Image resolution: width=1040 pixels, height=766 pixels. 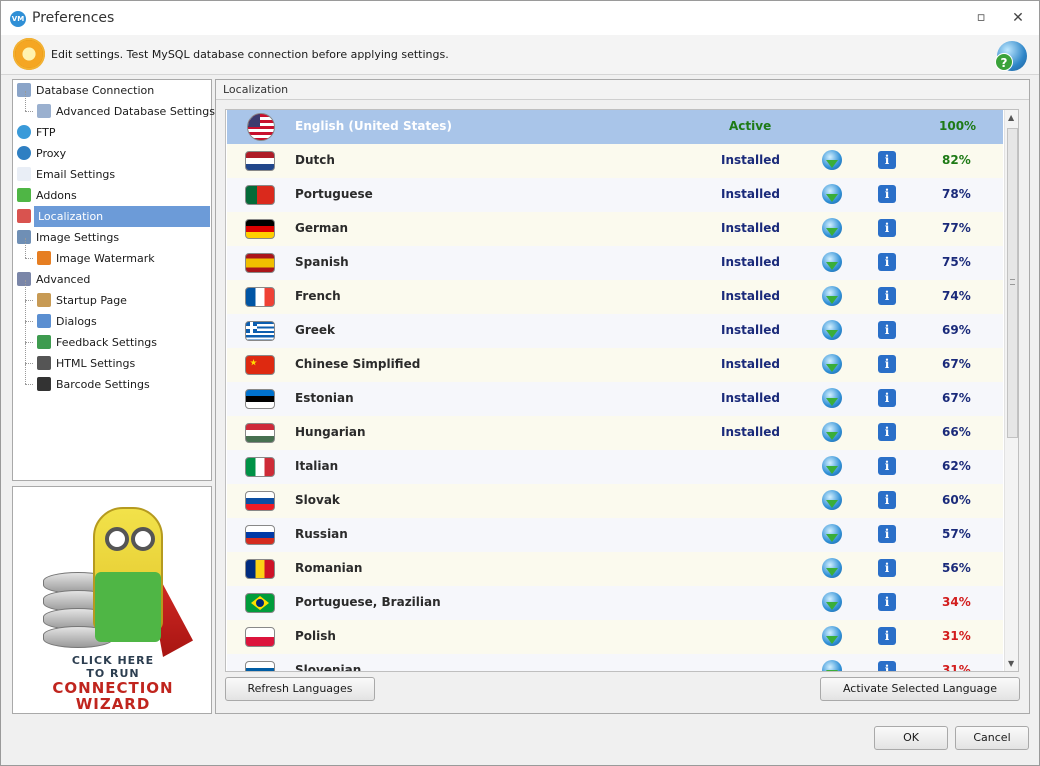 What do you see at coordinates (29, 363) in the screenshot?
I see `tree-connector` at bounding box center [29, 363].